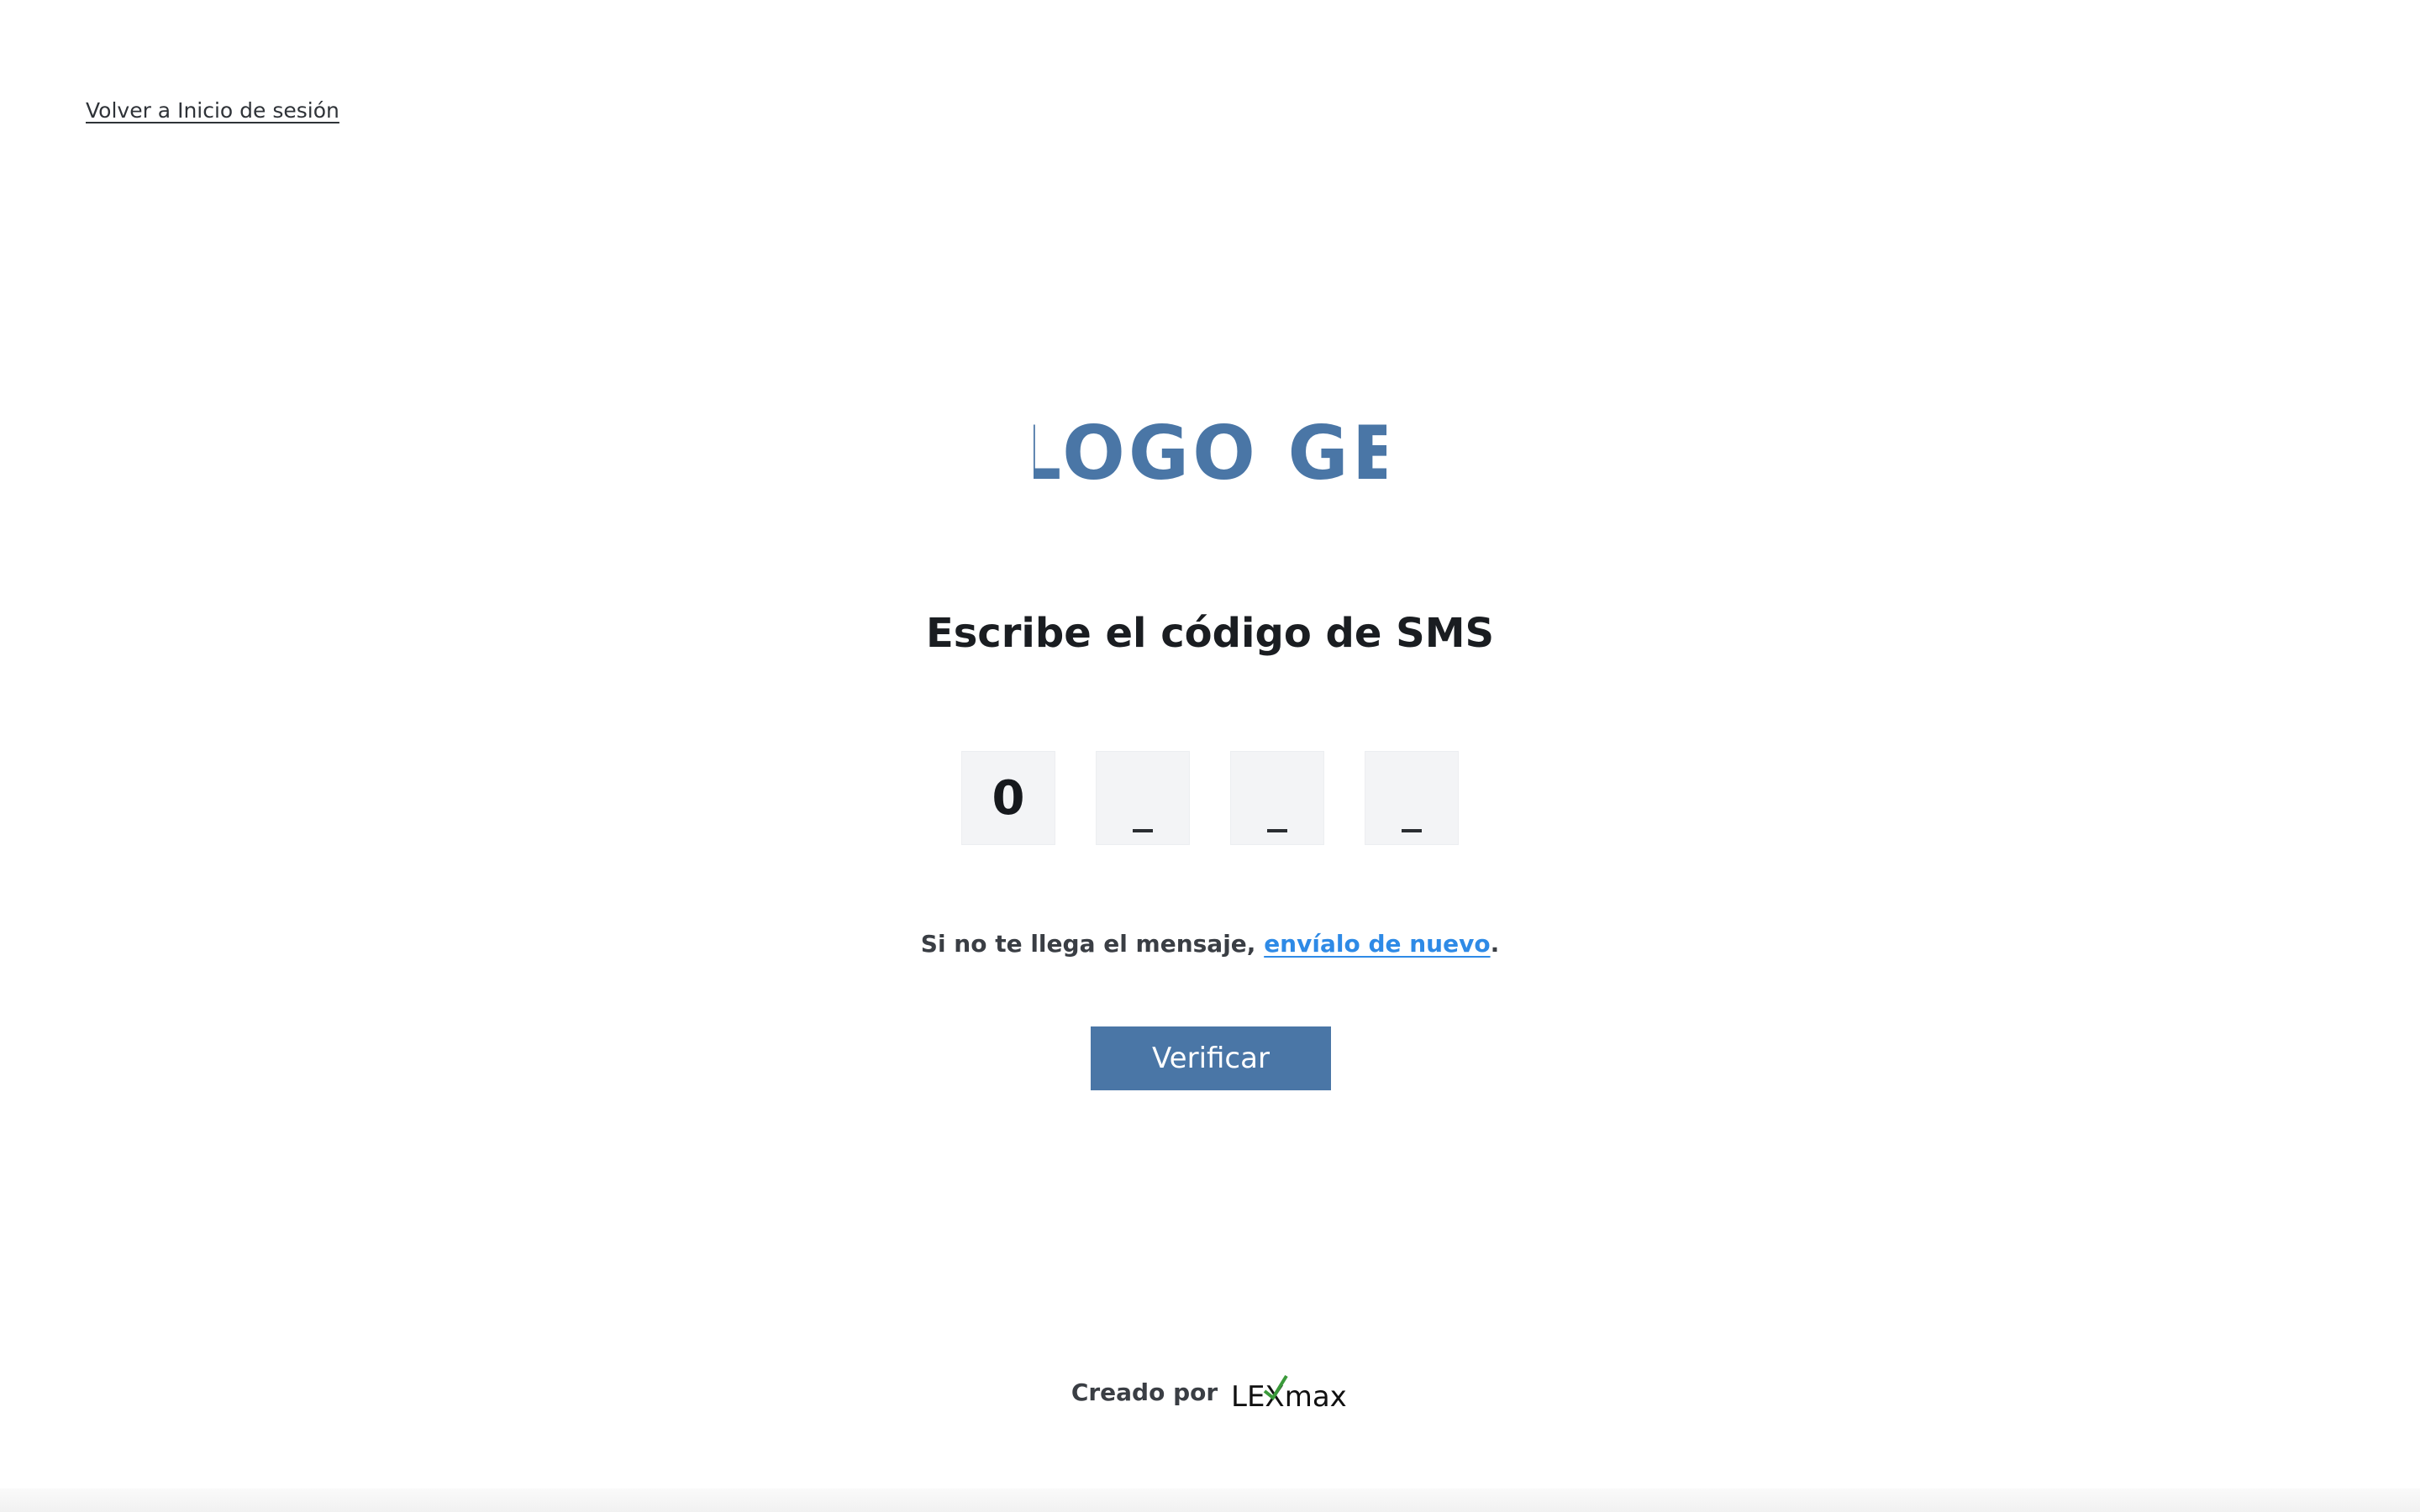 This screenshot has width=2420, height=1512. I want to click on company-logo: LOGO GE, so click(1210, 450).